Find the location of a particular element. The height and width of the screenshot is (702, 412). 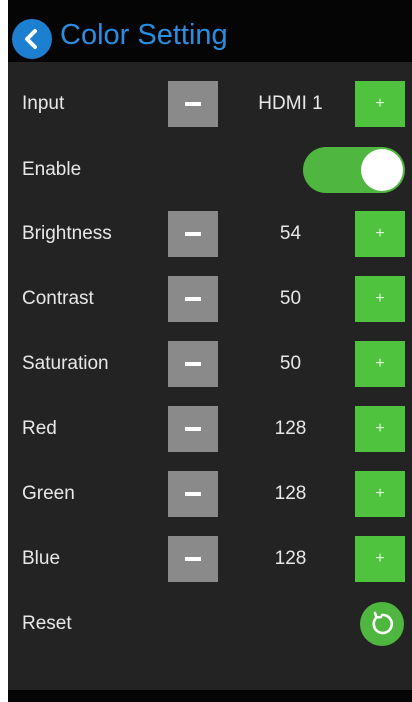

saturation-value: 50 is located at coordinates (290, 363).